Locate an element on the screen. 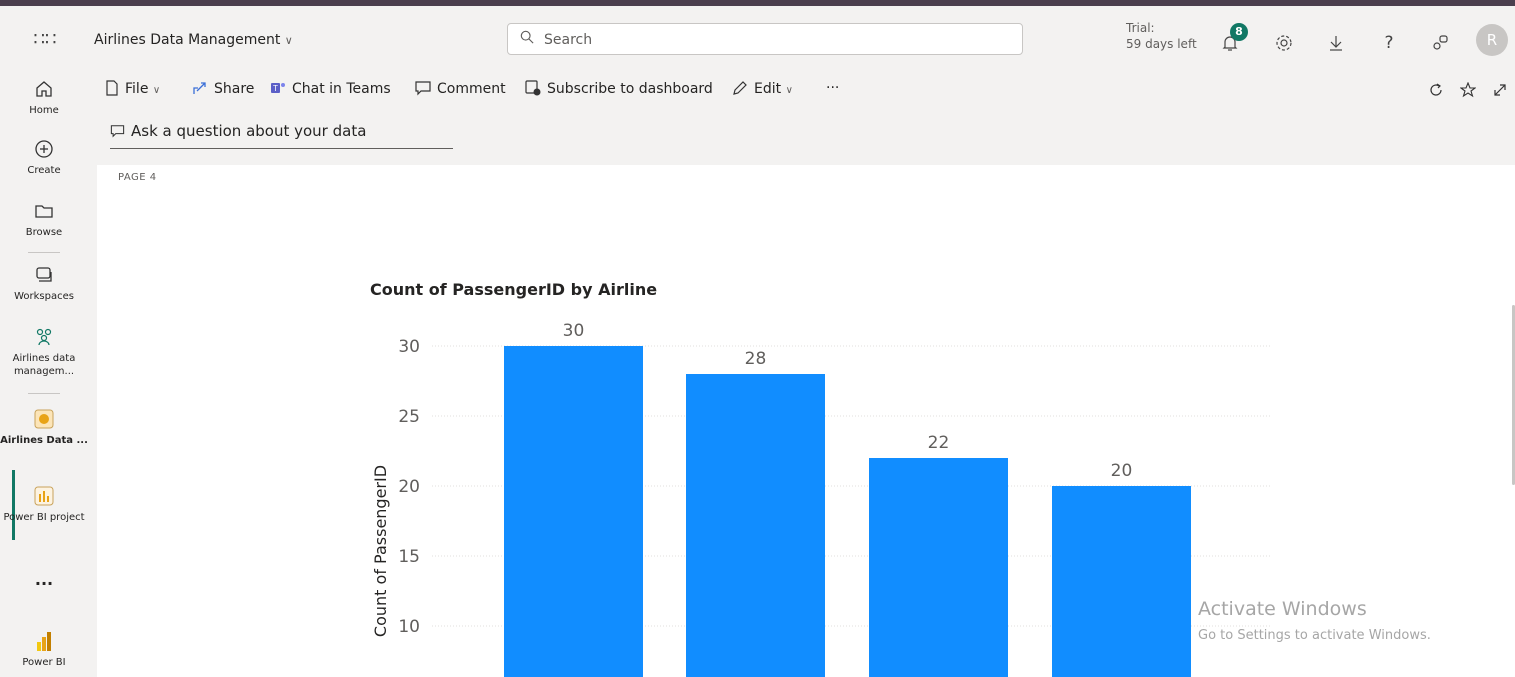  nav-item-browse: Browse is located at coordinates (44, 219).